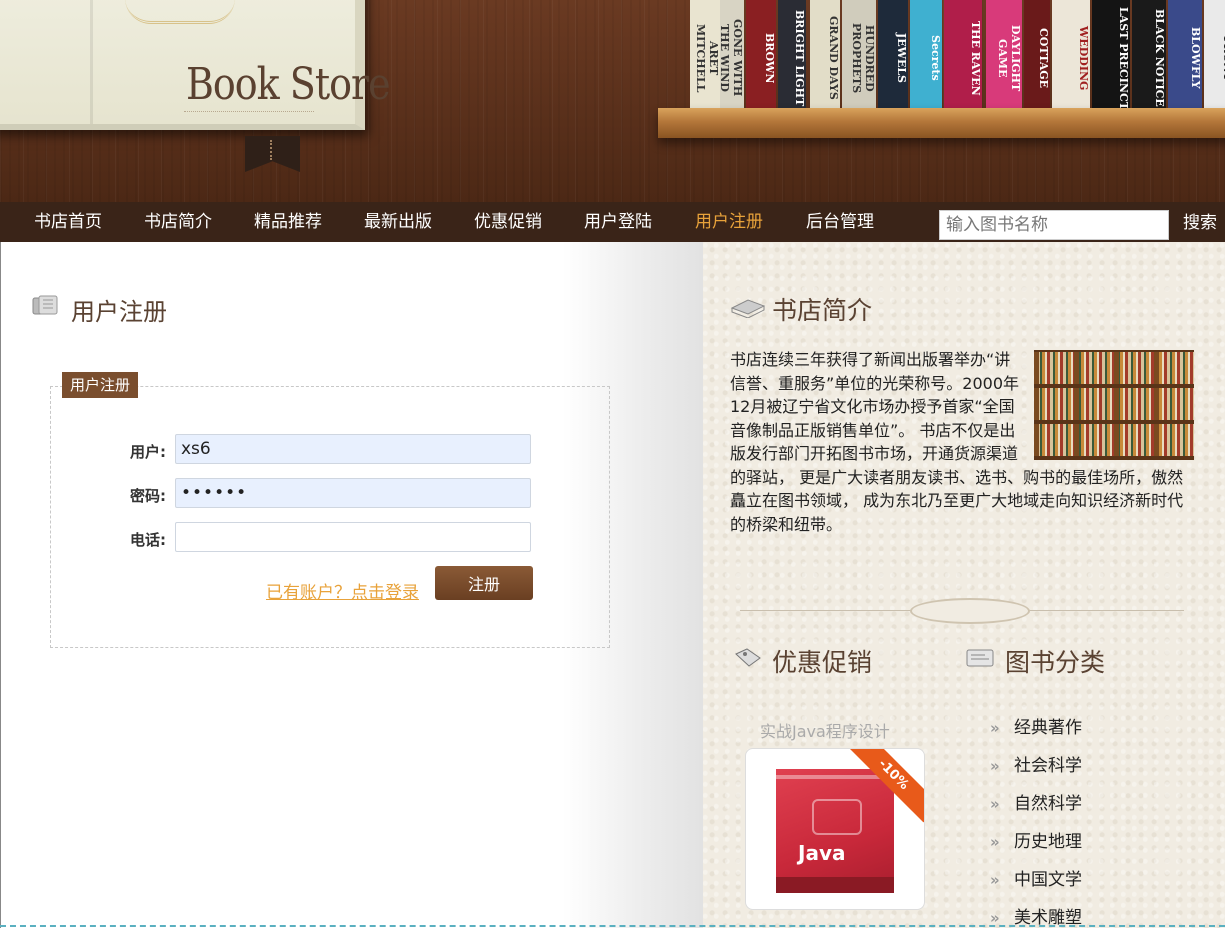  I want to click on shelf-board, so click(941, 123).